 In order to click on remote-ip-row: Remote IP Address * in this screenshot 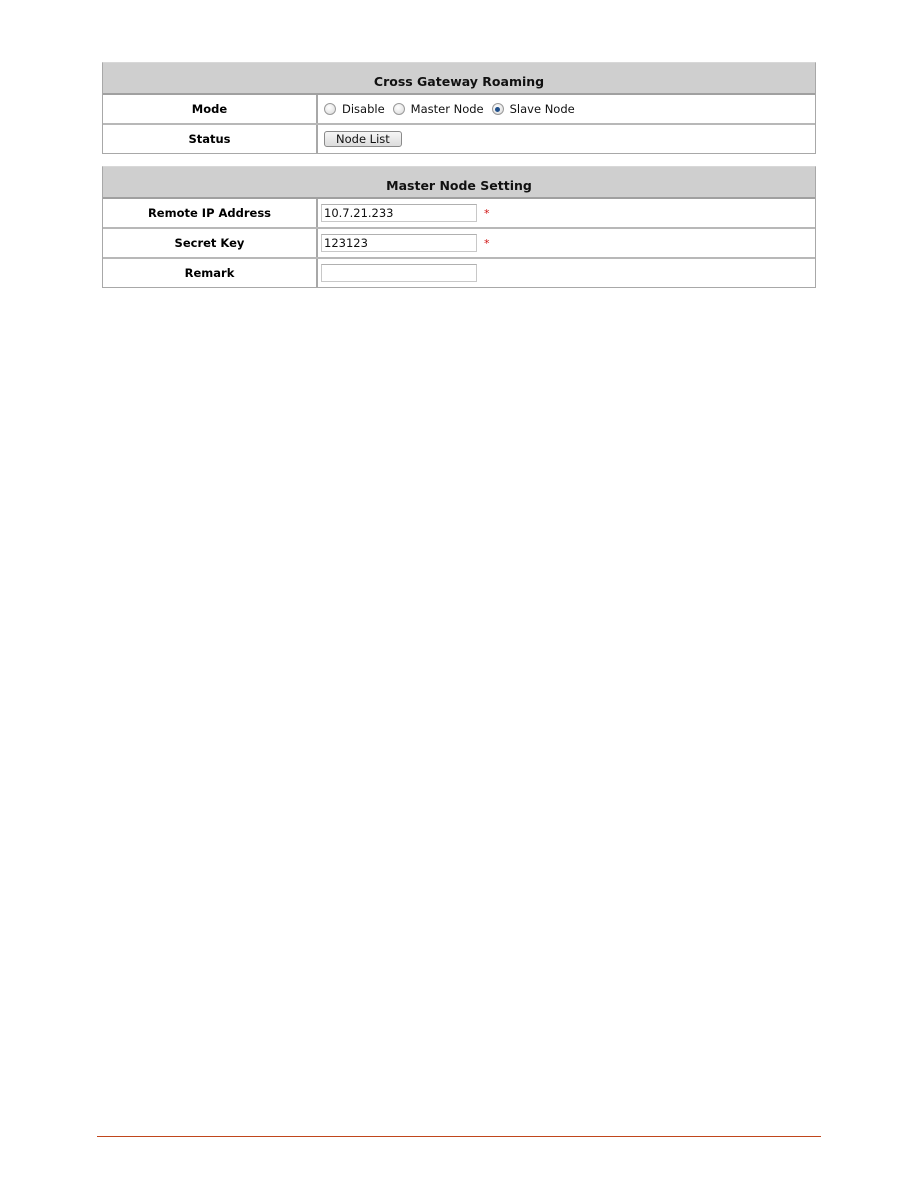, I will do `click(459, 214)`.